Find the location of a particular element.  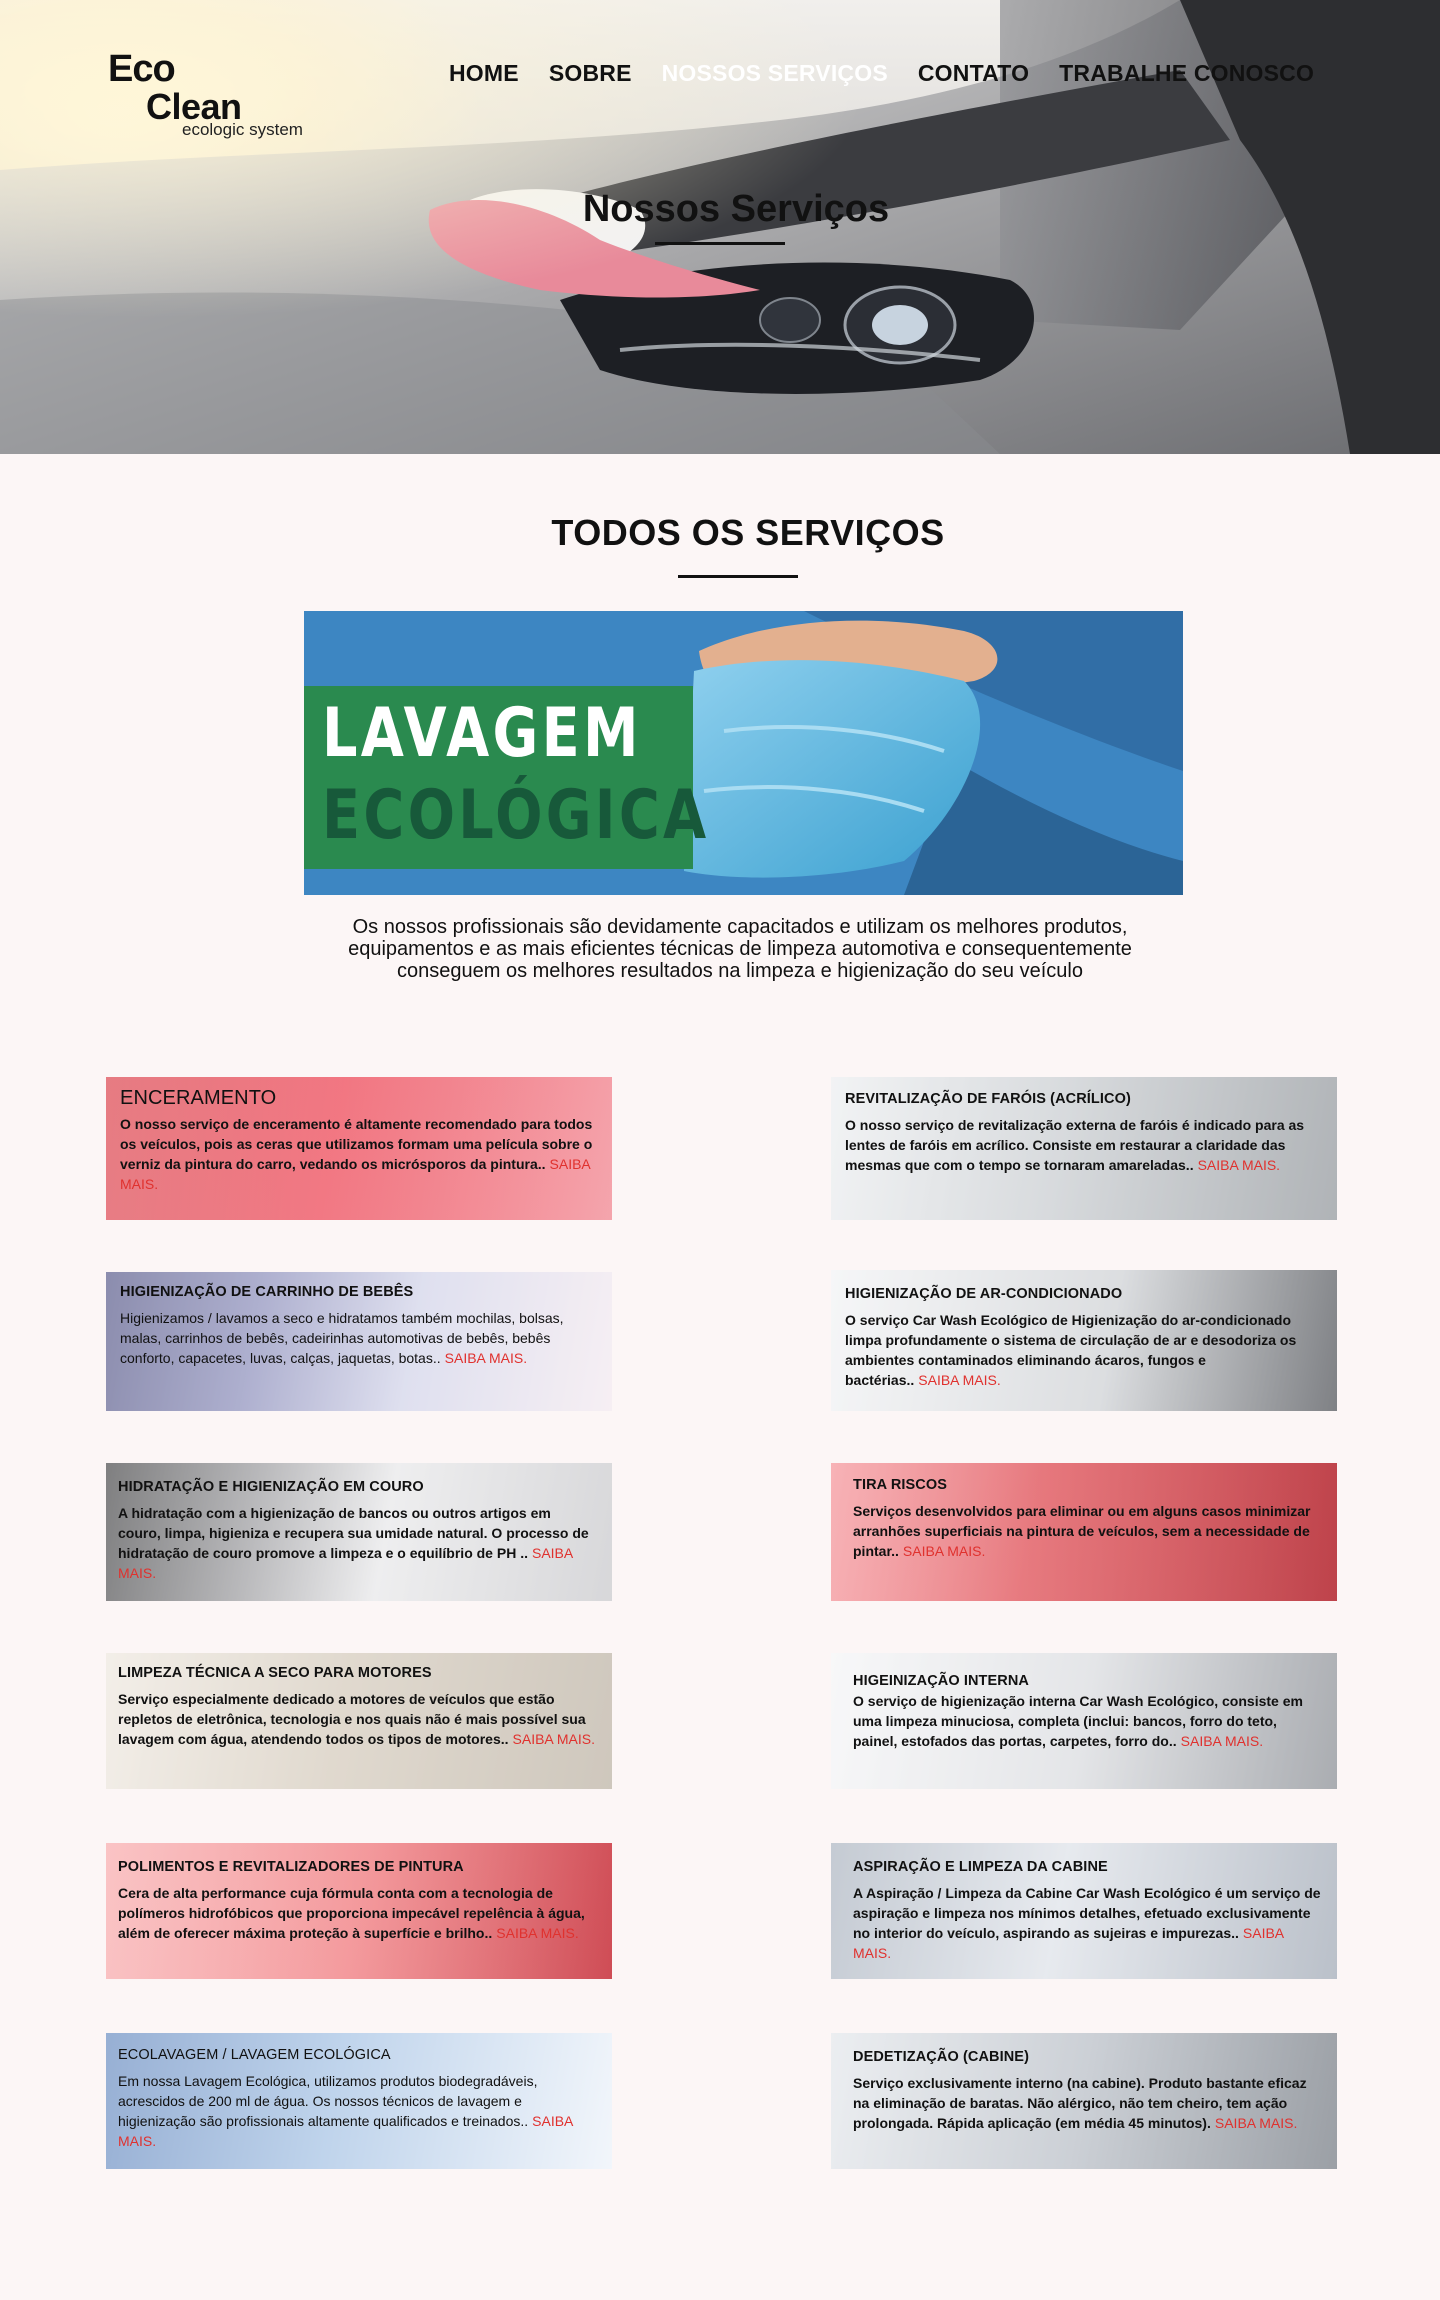

service-title: HIGIENIZAÇÃO DE AR-CONDICIONADO is located at coordinates (984, 1294).